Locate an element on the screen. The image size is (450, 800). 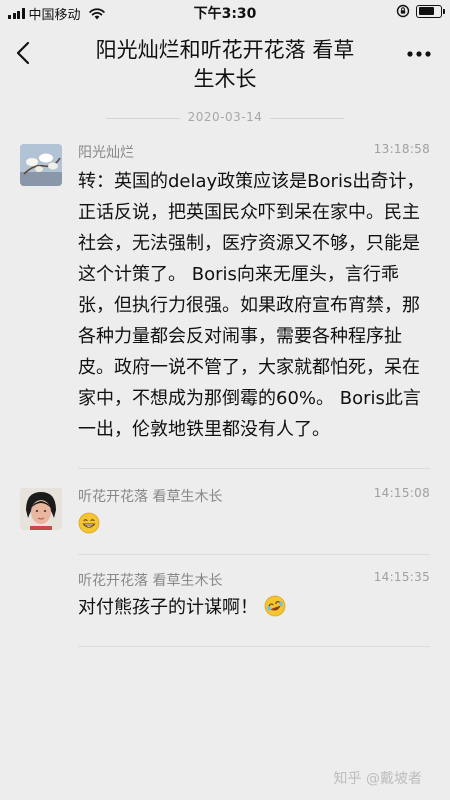
watermark: 知乎 @戴坡者 is located at coordinates (377, 779).